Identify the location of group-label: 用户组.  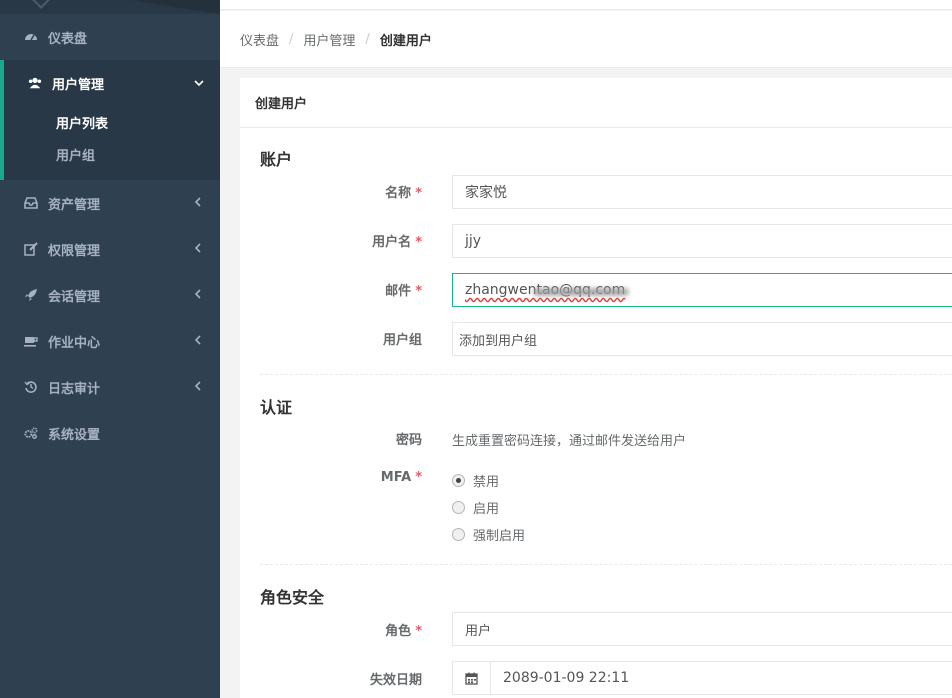
(402, 340).